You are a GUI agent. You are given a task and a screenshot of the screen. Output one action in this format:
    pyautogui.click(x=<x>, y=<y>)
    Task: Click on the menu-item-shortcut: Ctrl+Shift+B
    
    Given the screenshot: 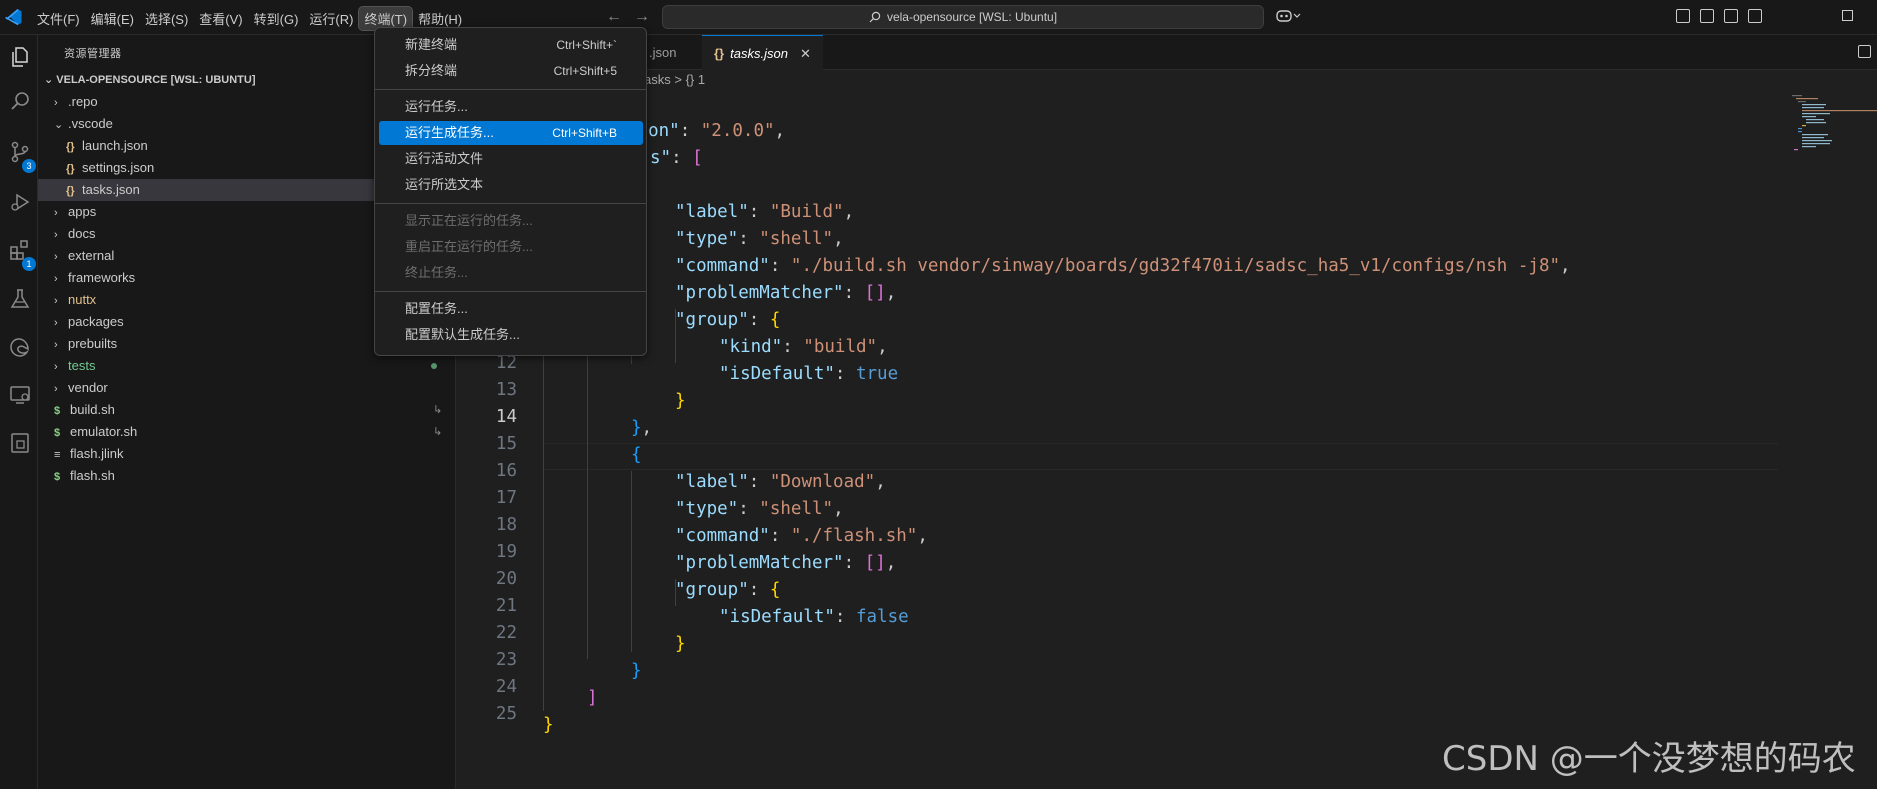 What is the action you would take?
    pyautogui.click(x=584, y=133)
    